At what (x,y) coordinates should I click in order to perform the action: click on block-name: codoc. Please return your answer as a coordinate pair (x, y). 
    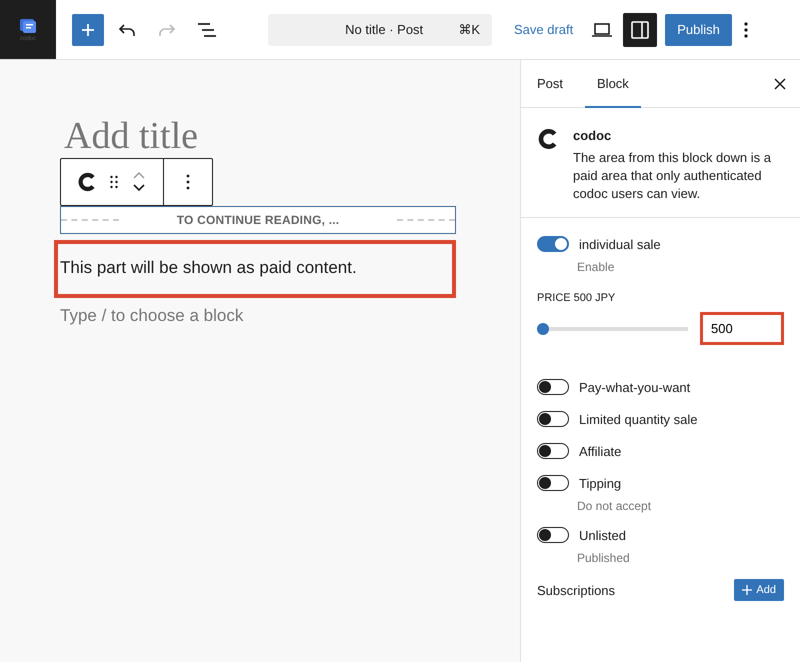
    Looking at the image, I should click on (592, 135).